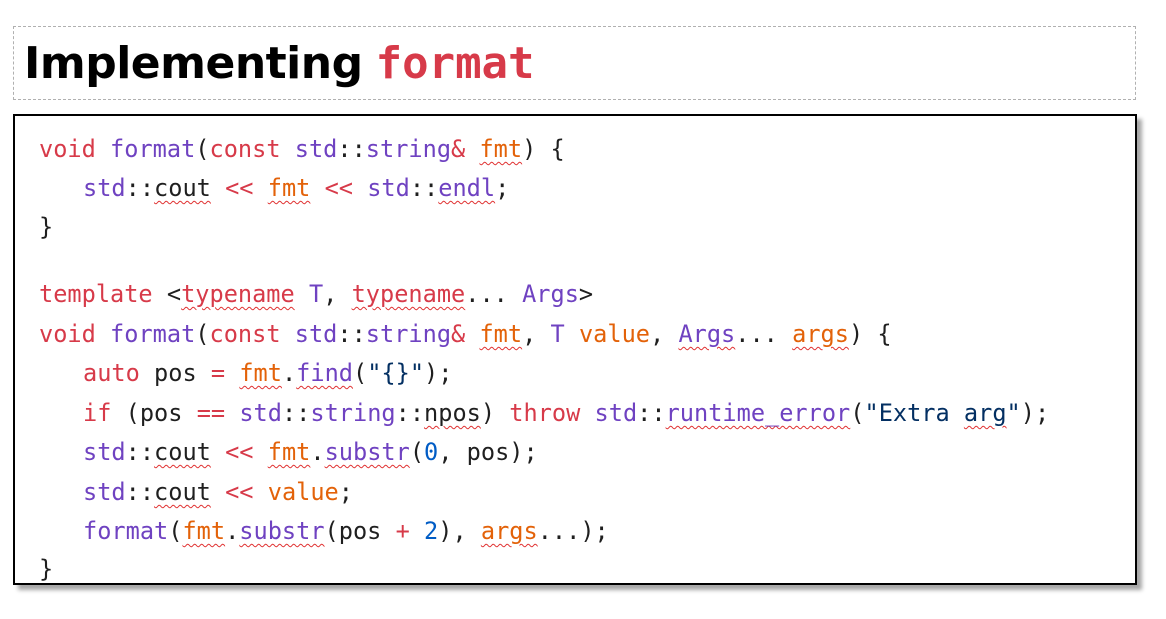 The height and width of the screenshot is (619, 1166). What do you see at coordinates (324, 373) in the screenshot?
I see `code-token: find` at bounding box center [324, 373].